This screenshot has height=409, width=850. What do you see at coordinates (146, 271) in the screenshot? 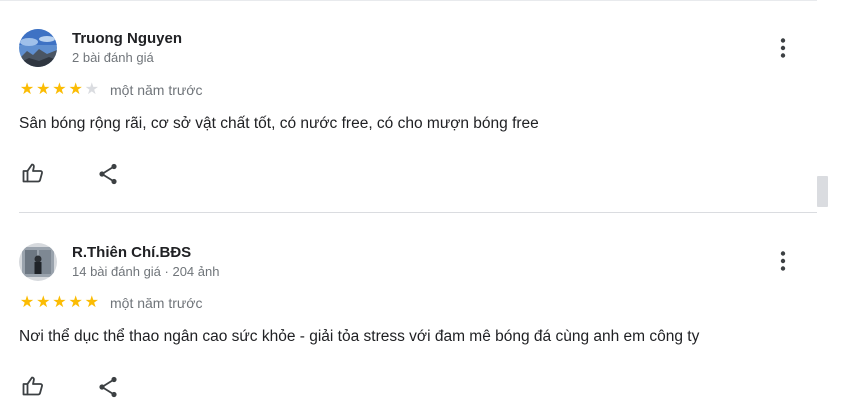
I see `reviewer-meta: 14 bài đánh giá · 204 ảnh` at bounding box center [146, 271].